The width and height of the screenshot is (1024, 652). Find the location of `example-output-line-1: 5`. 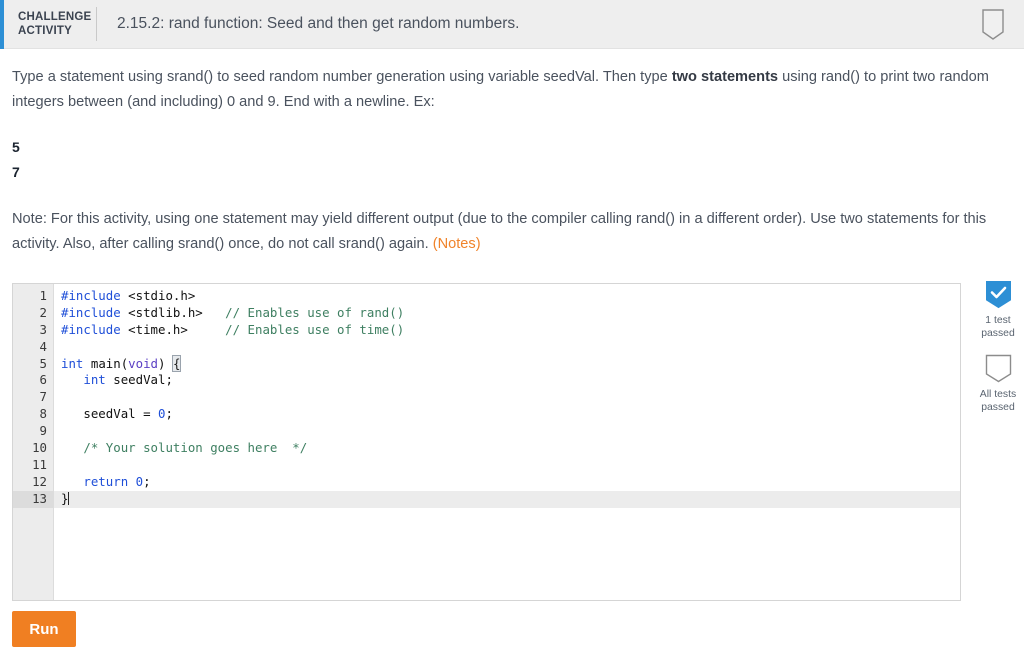

example-output-line-1: 5 is located at coordinates (16, 147).